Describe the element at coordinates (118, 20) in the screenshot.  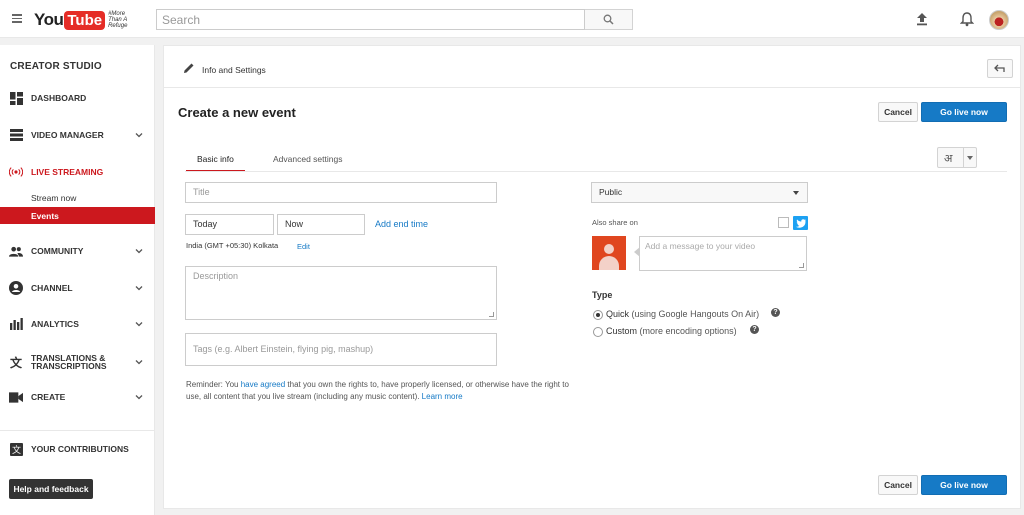
I see `logo-tagline: #More Than A Refuge` at that location.